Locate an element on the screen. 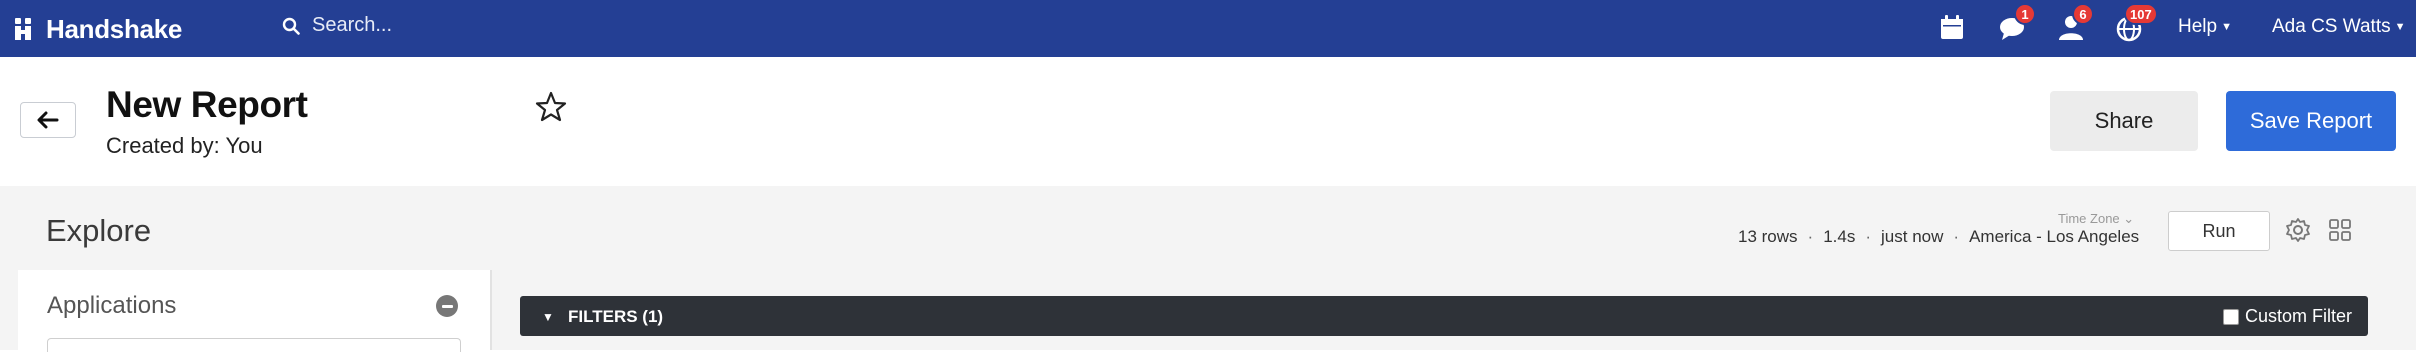 The image size is (2416, 352). calendar-icon is located at coordinates (1952, 27).